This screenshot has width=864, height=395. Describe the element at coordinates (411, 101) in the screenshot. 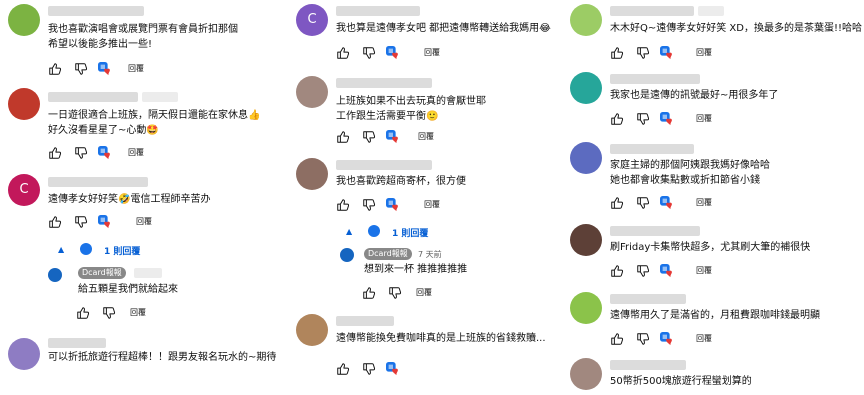

I see `comment-text: 上班族如果不出去玩真的會厭世耶` at that location.